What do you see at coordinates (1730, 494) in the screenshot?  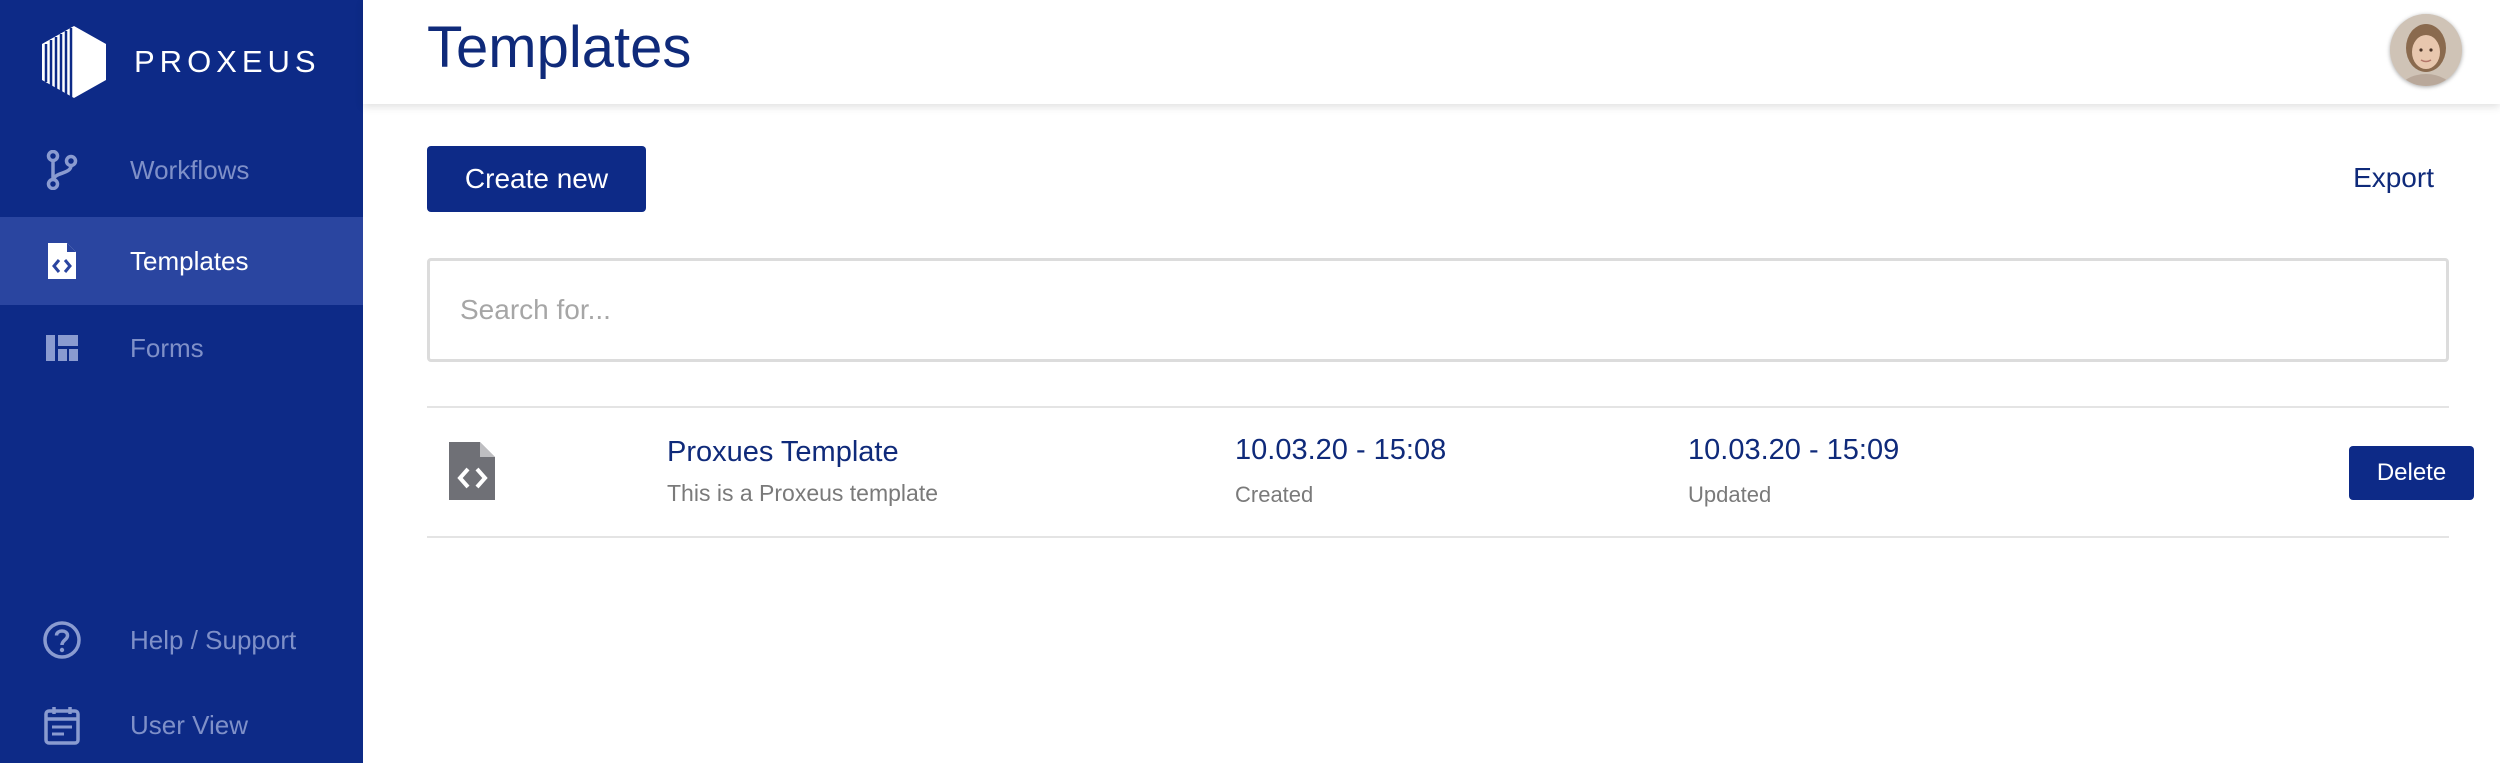 I see `updated-label: Updated` at bounding box center [1730, 494].